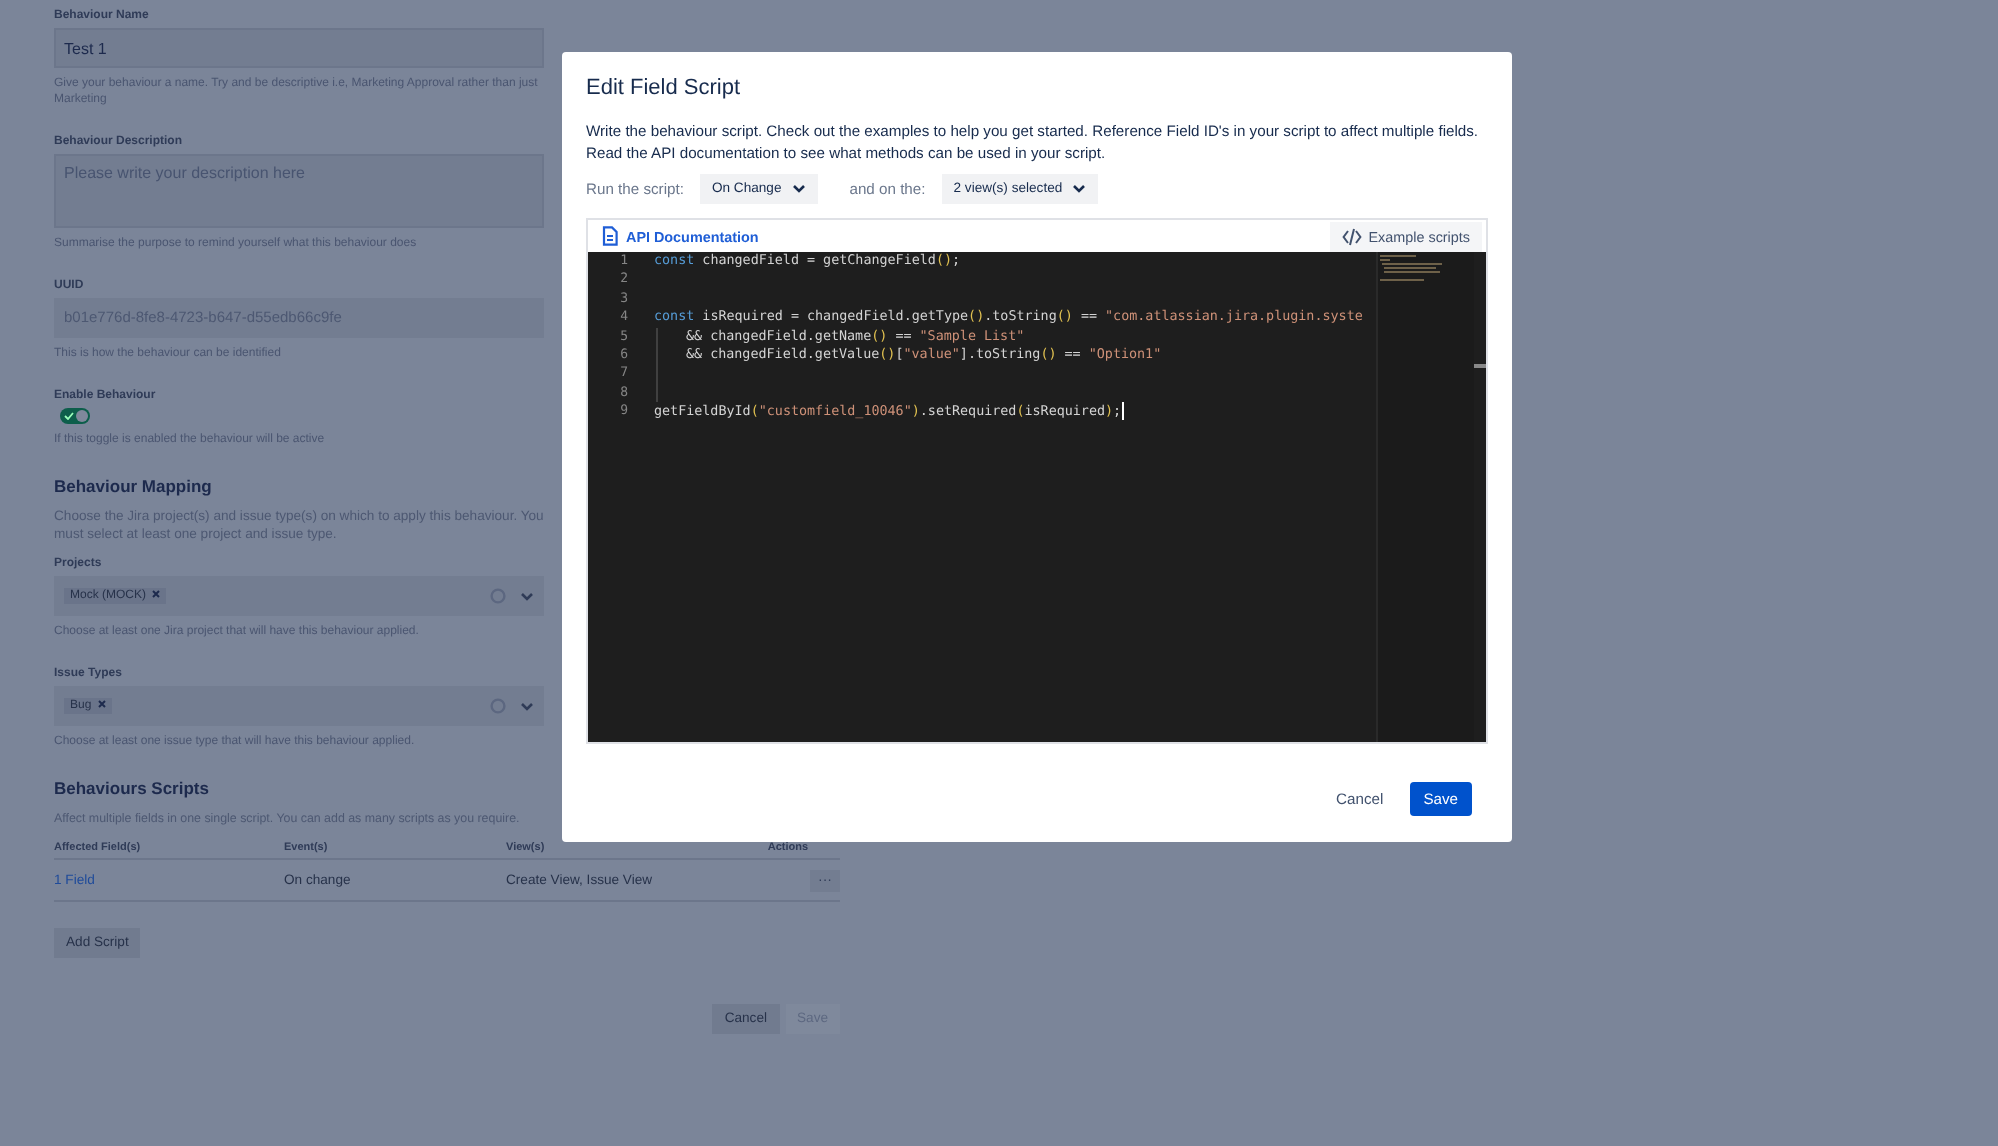  What do you see at coordinates (1352, 236) in the screenshot?
I see `code-icon` at bounding box center [1352, 236].